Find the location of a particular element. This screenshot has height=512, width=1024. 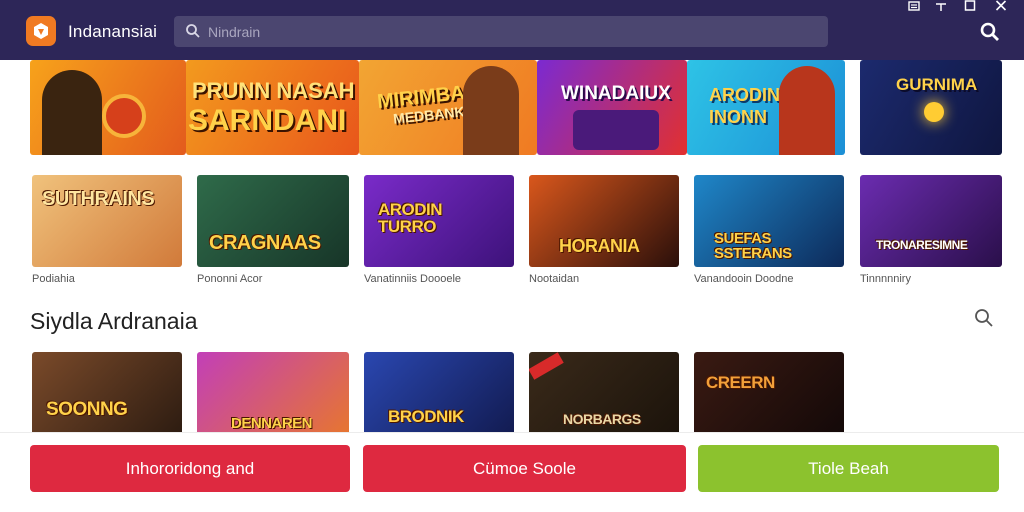

banner-title: ARODIN is located at coordinates (744, 95).